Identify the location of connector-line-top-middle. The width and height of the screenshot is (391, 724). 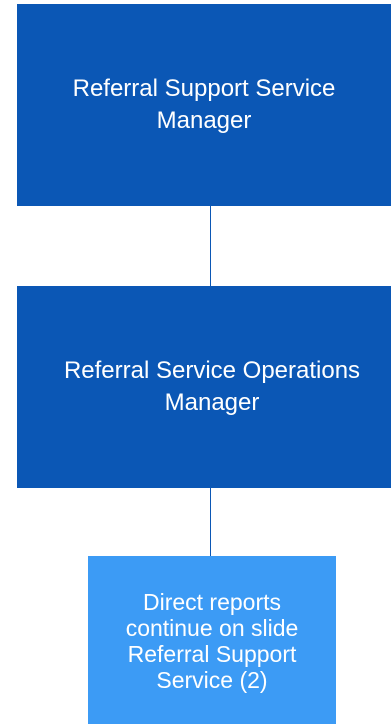
(210, 246).